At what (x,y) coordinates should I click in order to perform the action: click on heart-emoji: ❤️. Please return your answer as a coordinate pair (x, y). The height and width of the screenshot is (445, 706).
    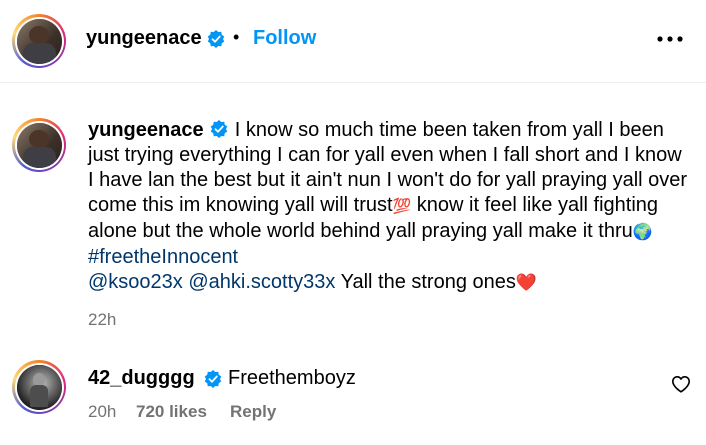
    Looking at the image, I should click on (526, 282).